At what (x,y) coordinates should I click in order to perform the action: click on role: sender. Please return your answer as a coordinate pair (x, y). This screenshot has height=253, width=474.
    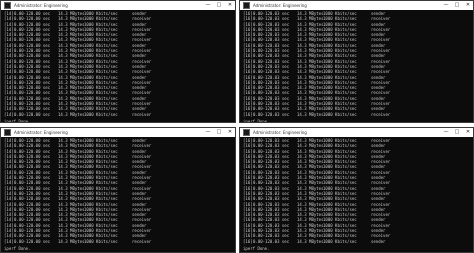
    Looking at the image, I should click on (378, 241).